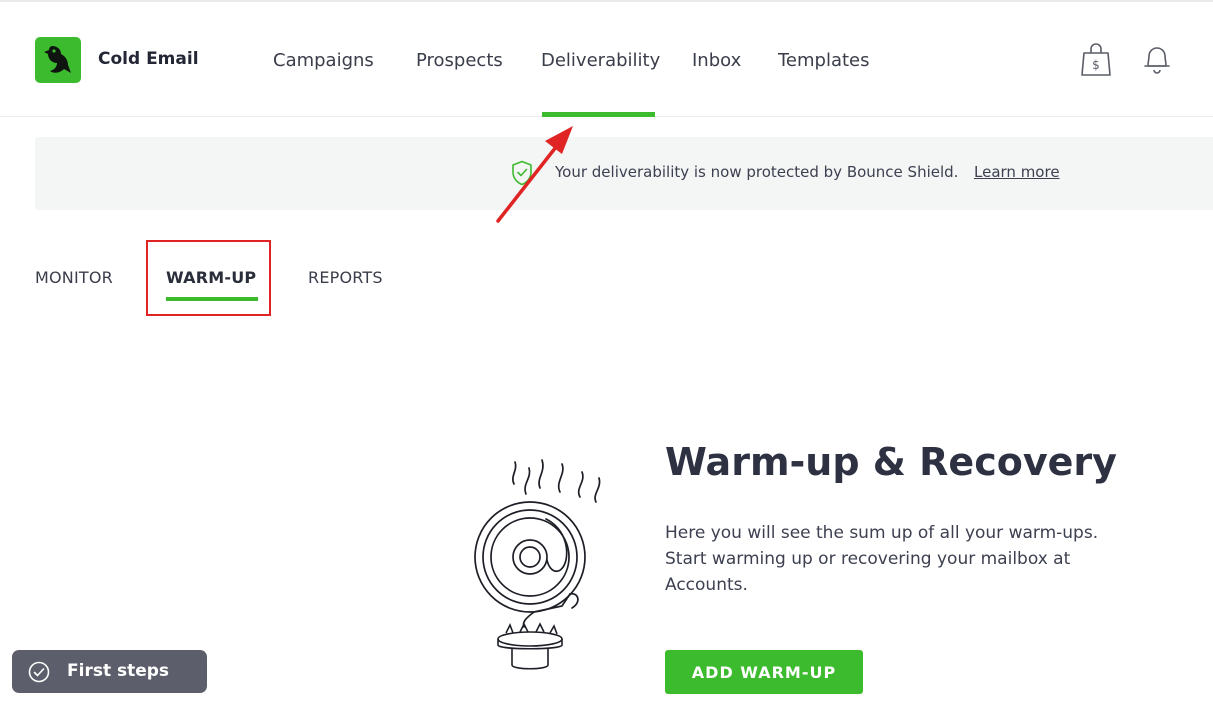 This screenshot has width=1213, height=712. Describe the element at coordinates (118, 671) in the screenshot. I see `first-steps-label: First steps` at that location.